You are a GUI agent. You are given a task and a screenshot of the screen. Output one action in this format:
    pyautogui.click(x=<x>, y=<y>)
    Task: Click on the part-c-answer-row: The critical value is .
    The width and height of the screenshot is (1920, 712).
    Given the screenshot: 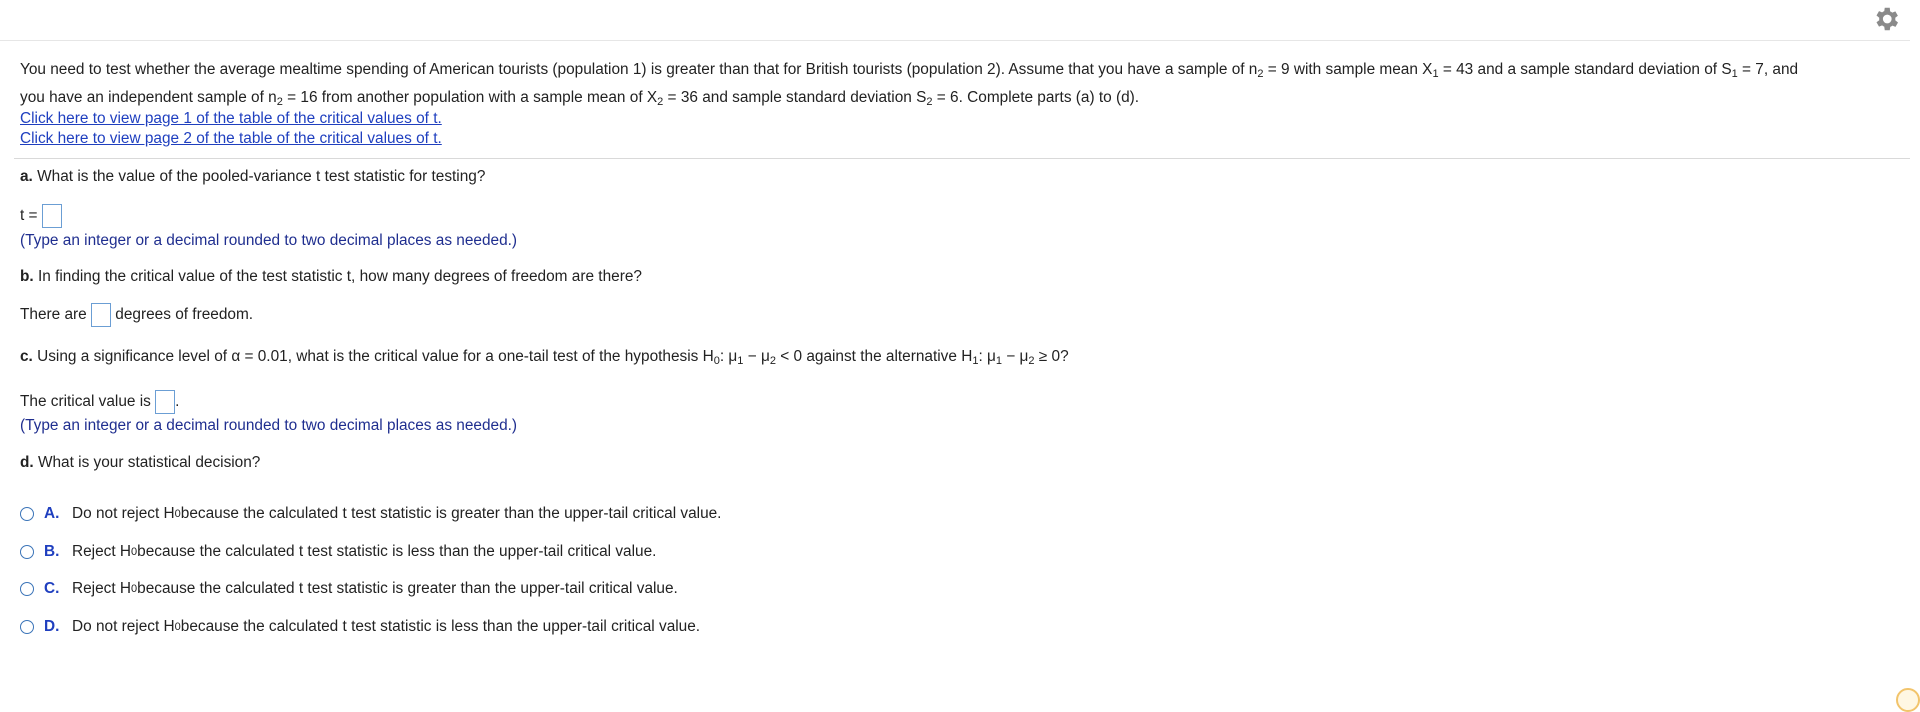 What is the action you would take?
    pyautogui.click(x=99, y=402)
    